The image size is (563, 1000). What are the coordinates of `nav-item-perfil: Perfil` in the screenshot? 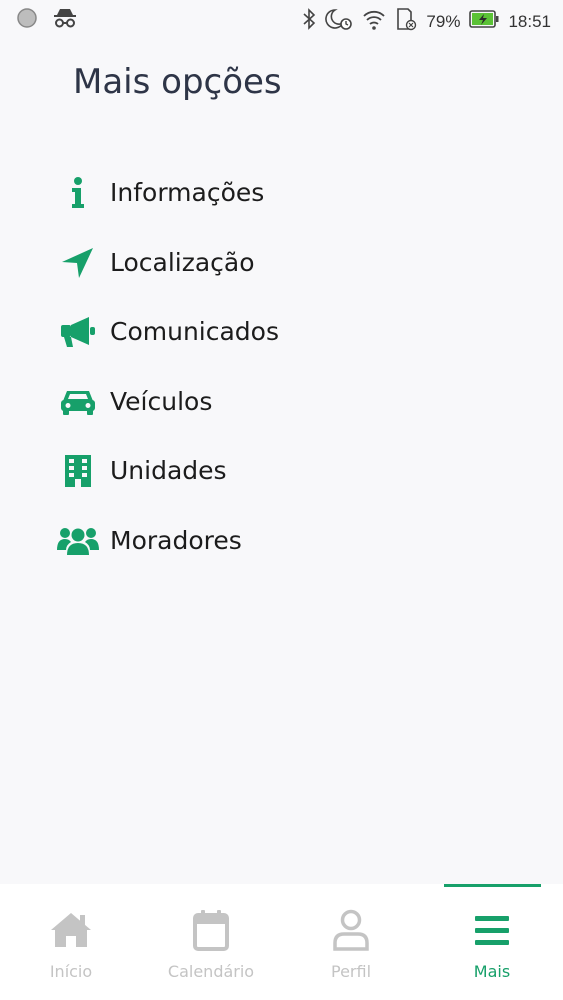 It's located at (351, 942).